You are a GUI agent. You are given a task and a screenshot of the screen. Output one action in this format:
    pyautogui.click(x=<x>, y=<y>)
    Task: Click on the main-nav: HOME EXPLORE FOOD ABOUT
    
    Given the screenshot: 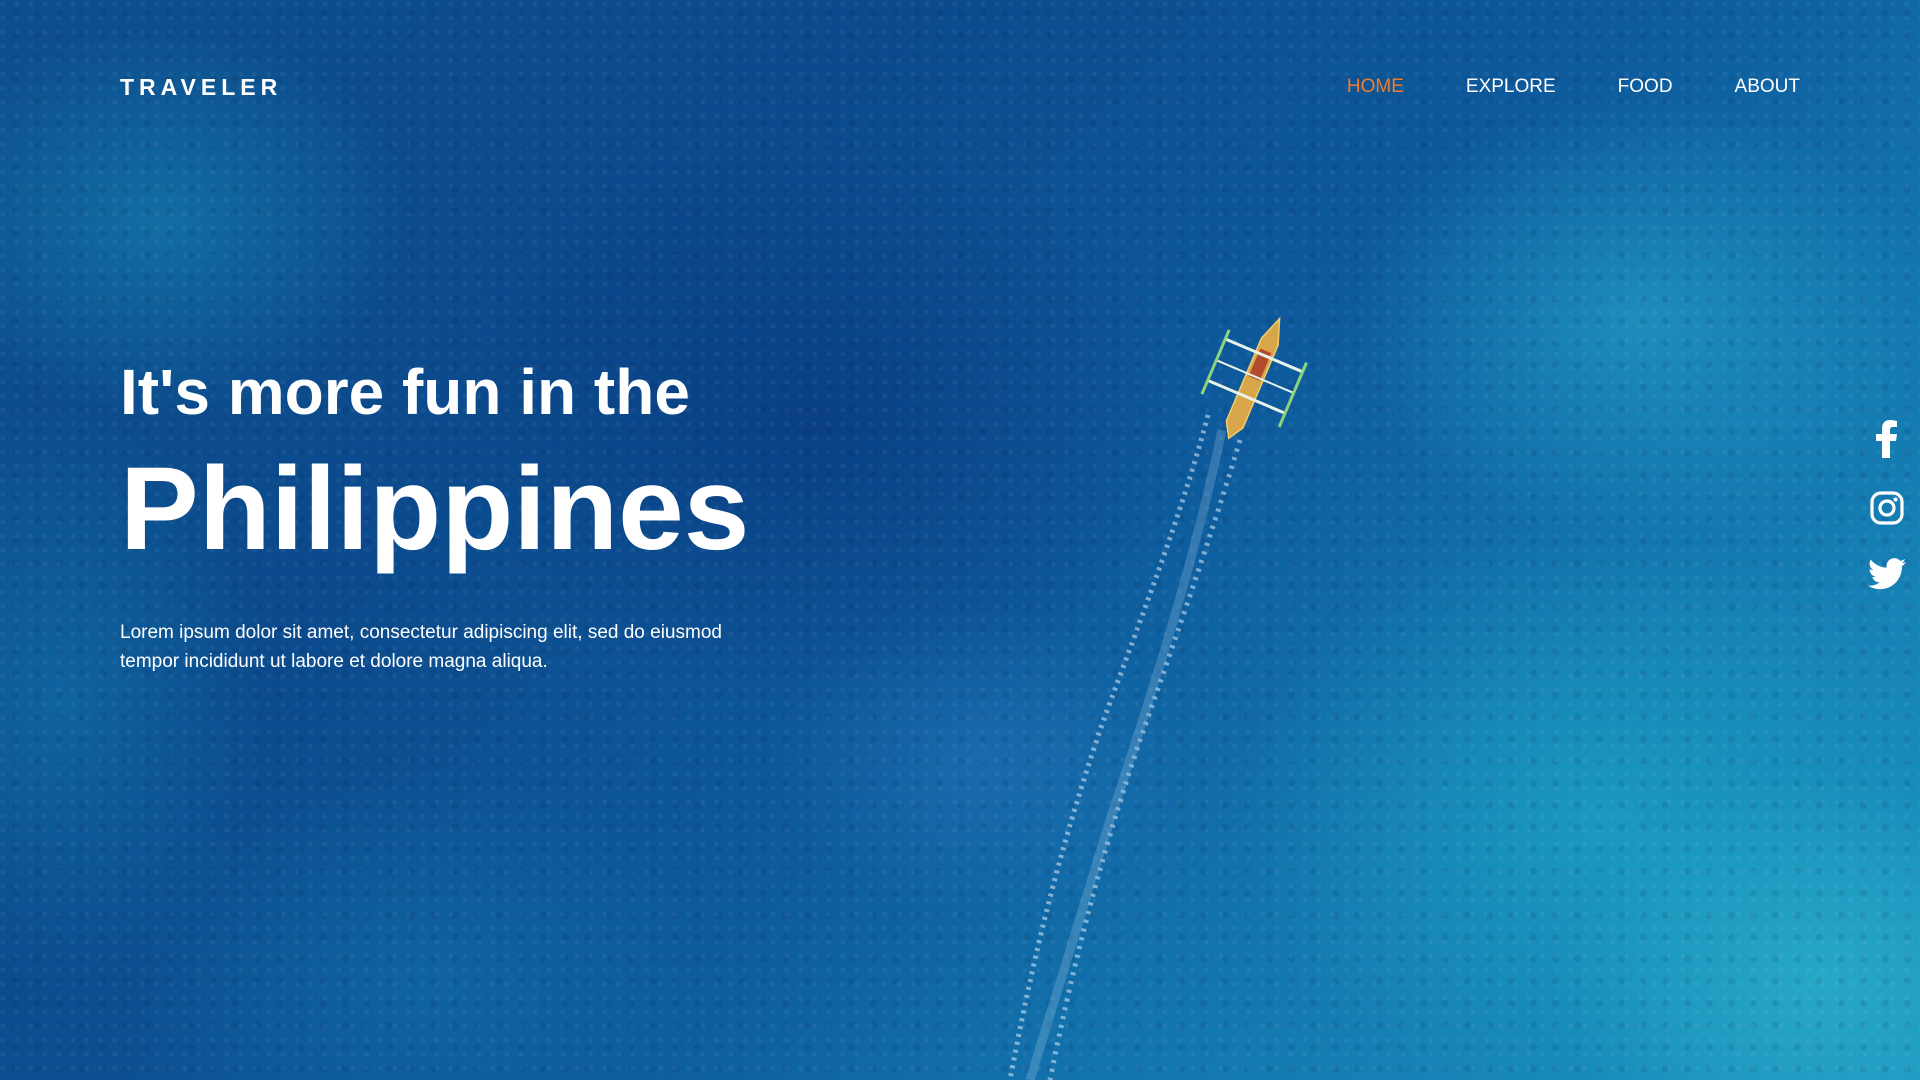 What is the action you would take?
    pyautogui.click(x=1573, y=87)
    